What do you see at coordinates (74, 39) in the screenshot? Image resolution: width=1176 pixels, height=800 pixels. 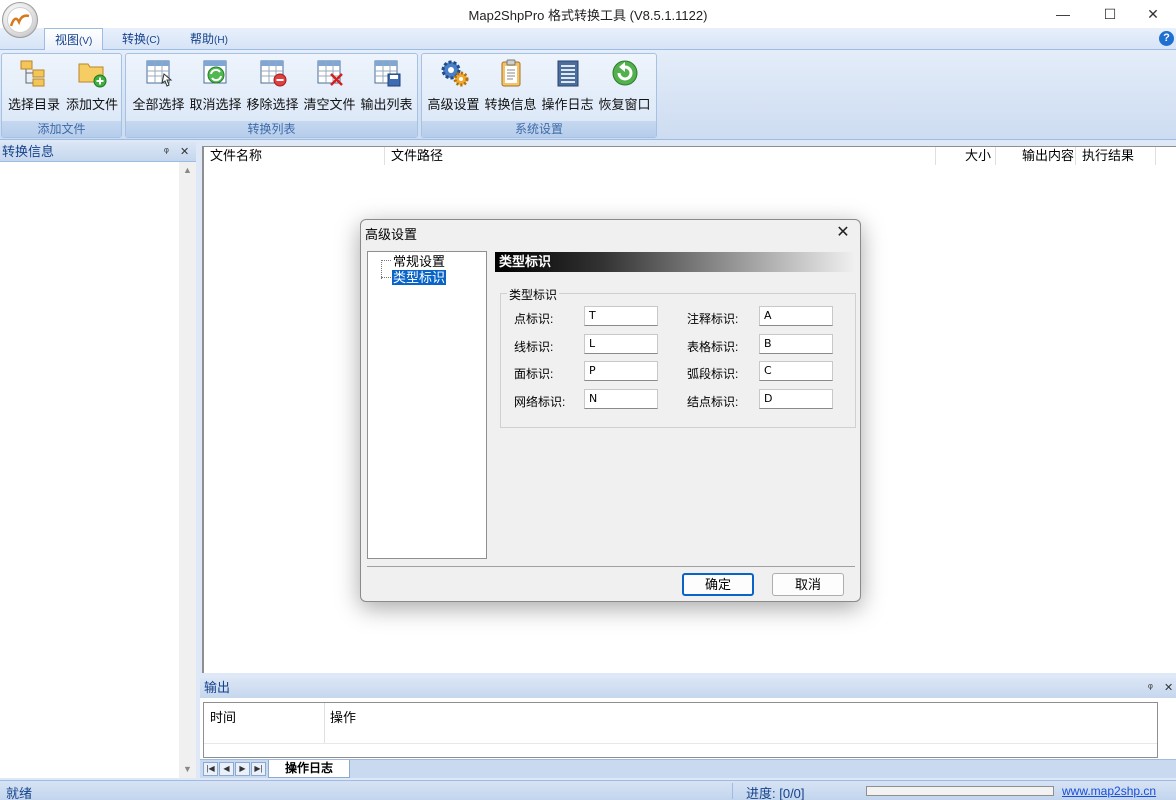 I see `tab-view: 视图(V)` at bounding box center [74, 39].